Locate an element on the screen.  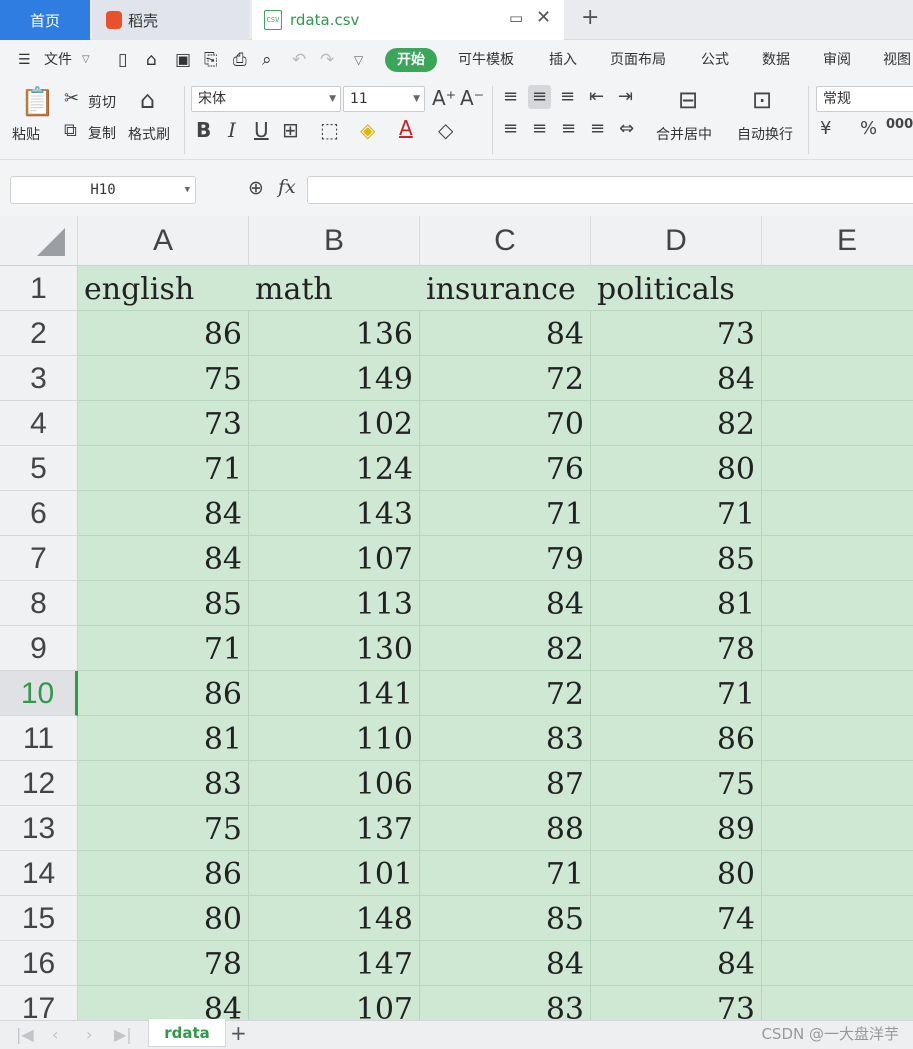
cell-c1: insurance is located at coordinates (505, 288).